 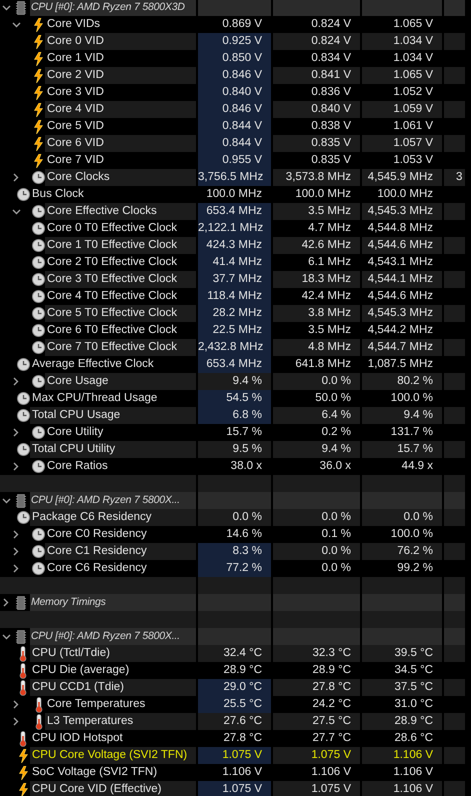 I want to click on sensor-label: Core 5 T0 Effective Clock, so click(x=120, y=313).